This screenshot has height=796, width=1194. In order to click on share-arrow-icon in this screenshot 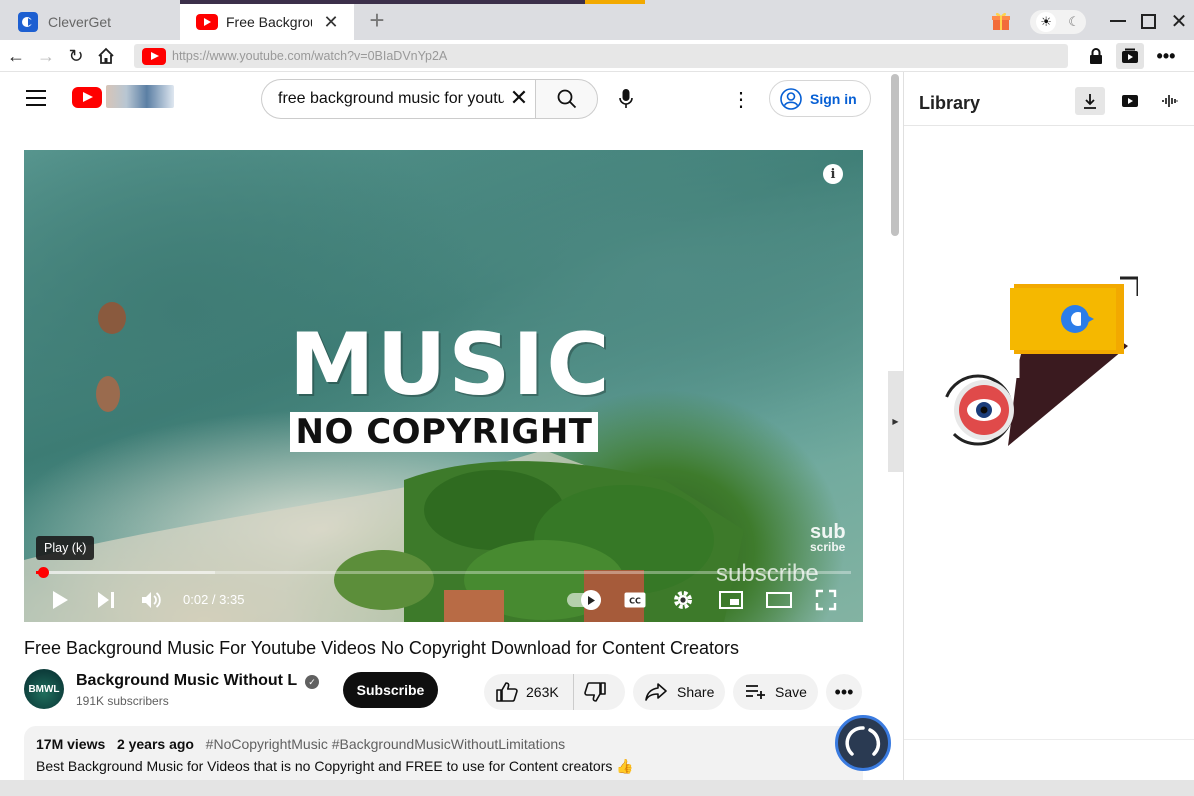, I will do `click(656, 692)`.